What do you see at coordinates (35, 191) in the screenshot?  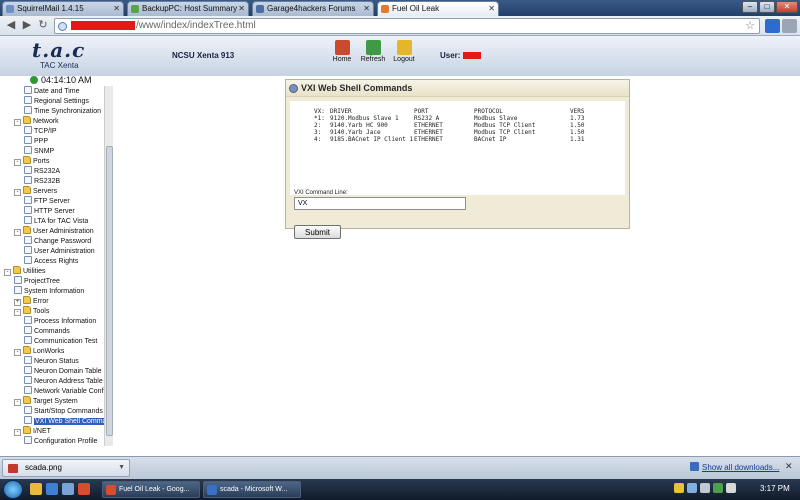 I see `tree-folder: - Servers` at bounding box center [35, 191].